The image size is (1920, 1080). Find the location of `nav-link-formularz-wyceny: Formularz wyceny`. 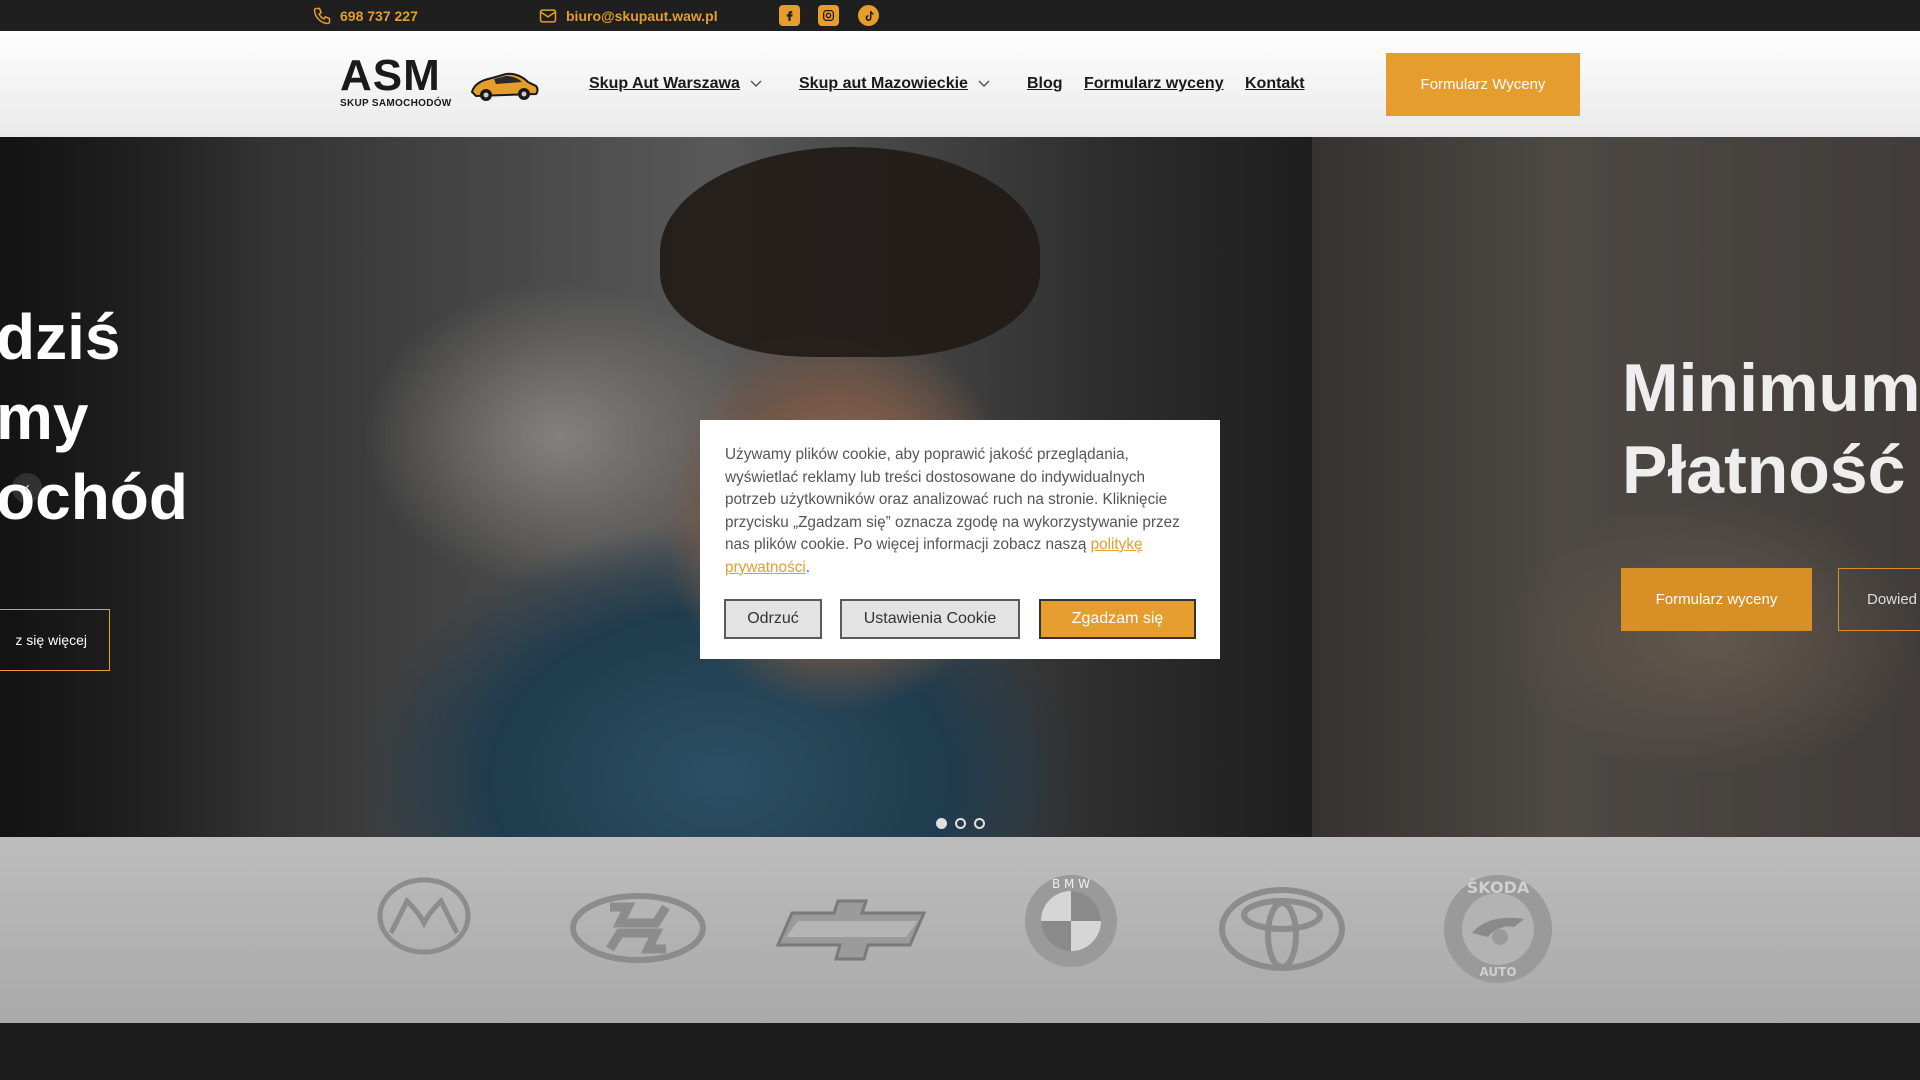

nav-link-formularz-wyceny: Formularz wyceny is located at coordinates (1154, 84).